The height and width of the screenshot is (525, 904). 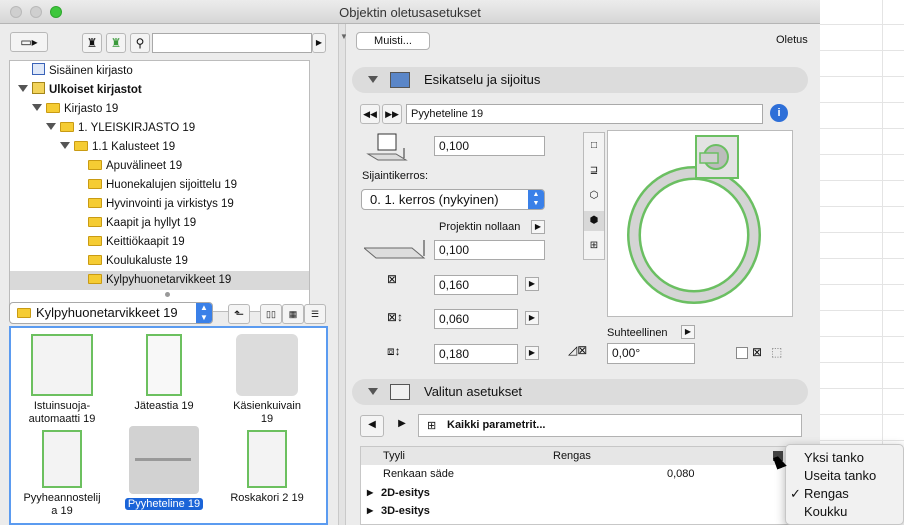 What do you see at coordinates (38, 69) in the screenshot?
I see `library-icon` at bounding box center [38, 69].